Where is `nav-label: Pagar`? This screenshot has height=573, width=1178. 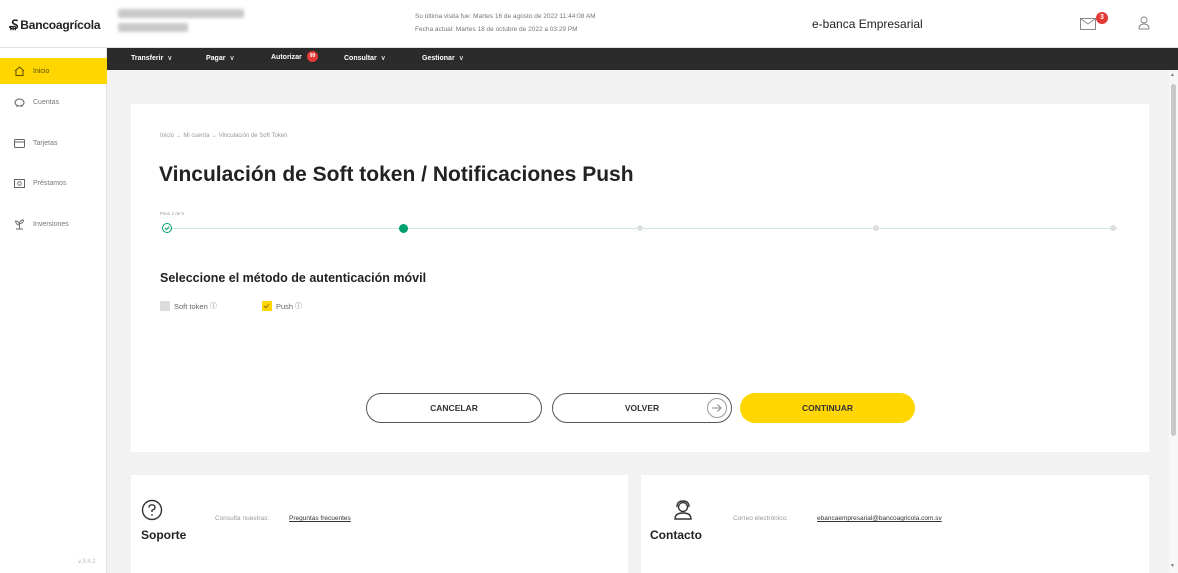
nav-label: Pagar is located at coordinates (216, 58).